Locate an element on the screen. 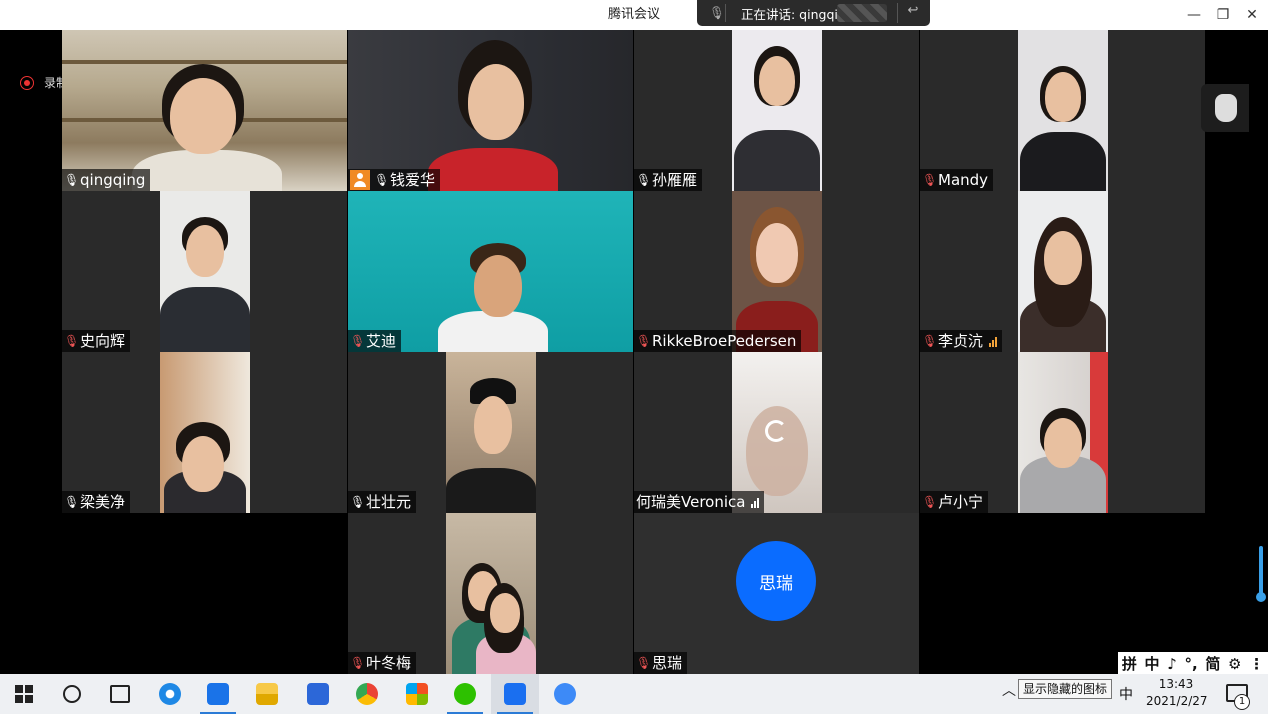  search-icon is located at coordinates (72, 694).